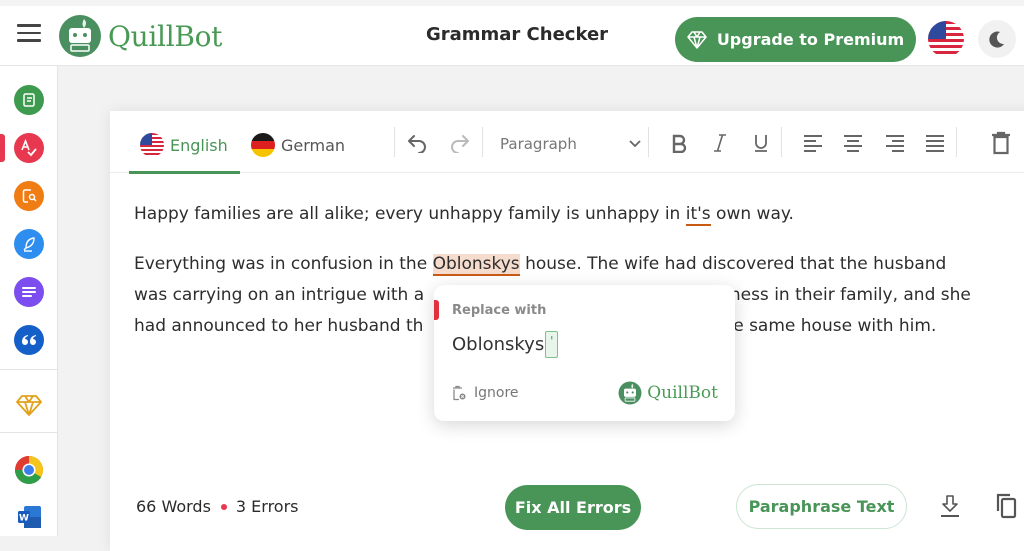  Describe the element at coordinates (279, 295) in the screenshot. I see `text-segment: was carrying on an intrigue with a` at that location.